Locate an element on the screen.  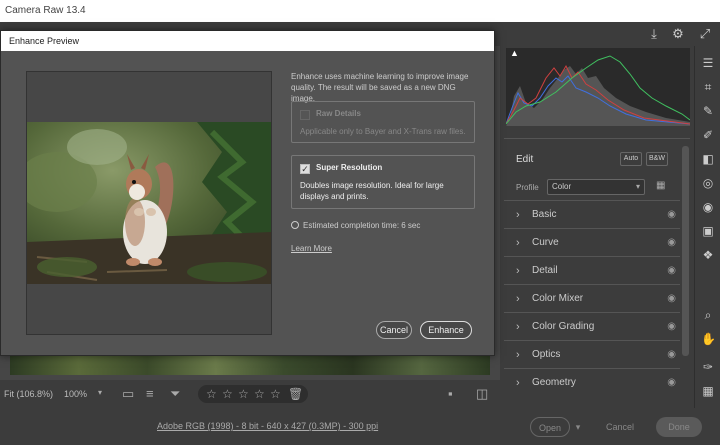
tool-strip: ☰ ⌗ ✎ ✐ ◧ ◎ ◉ ▣ ❖ ⌕ ✋ ✑ ▦ is located at coordinates (707, 227).